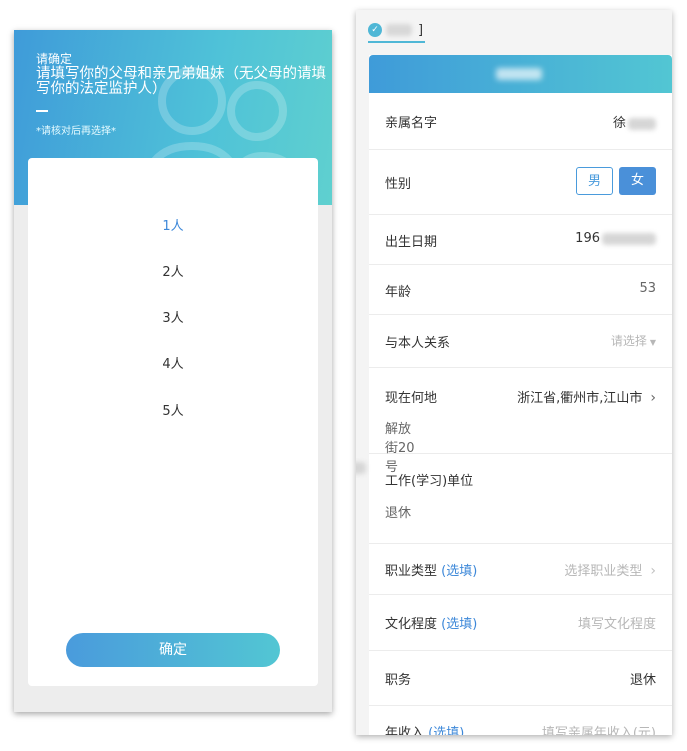  I want to click on age-value: 53, so click(647, 288).